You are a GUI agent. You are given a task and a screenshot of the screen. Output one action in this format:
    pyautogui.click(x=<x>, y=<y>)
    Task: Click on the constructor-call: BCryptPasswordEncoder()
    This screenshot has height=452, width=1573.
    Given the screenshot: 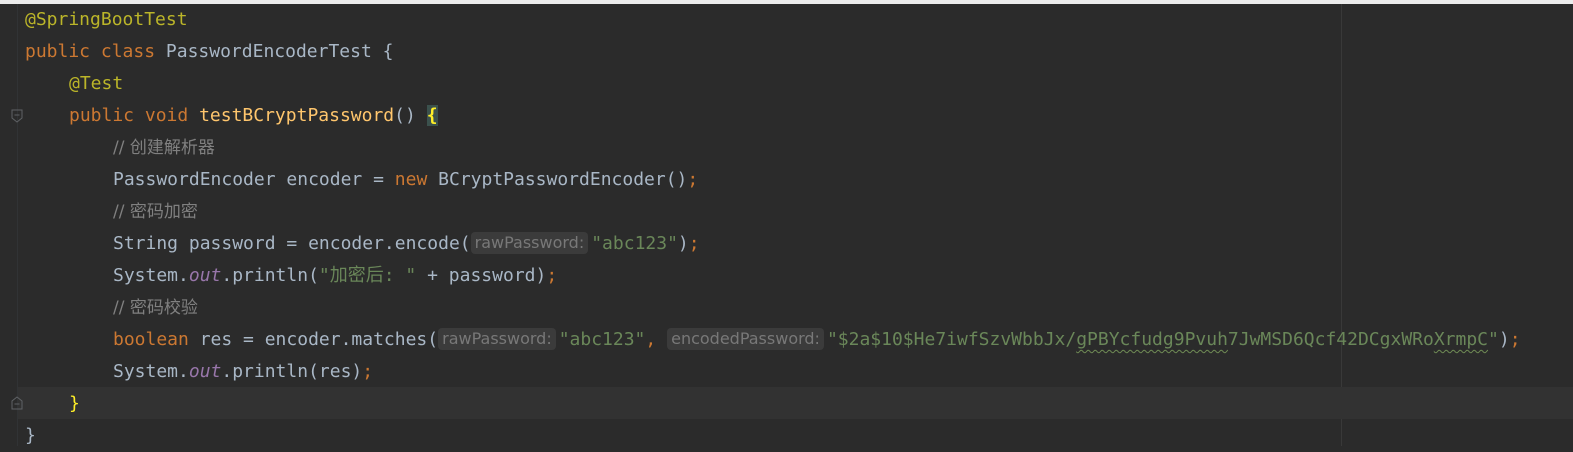 What is the action you would take?
    pyautogui.click(x=563, y=179)
    